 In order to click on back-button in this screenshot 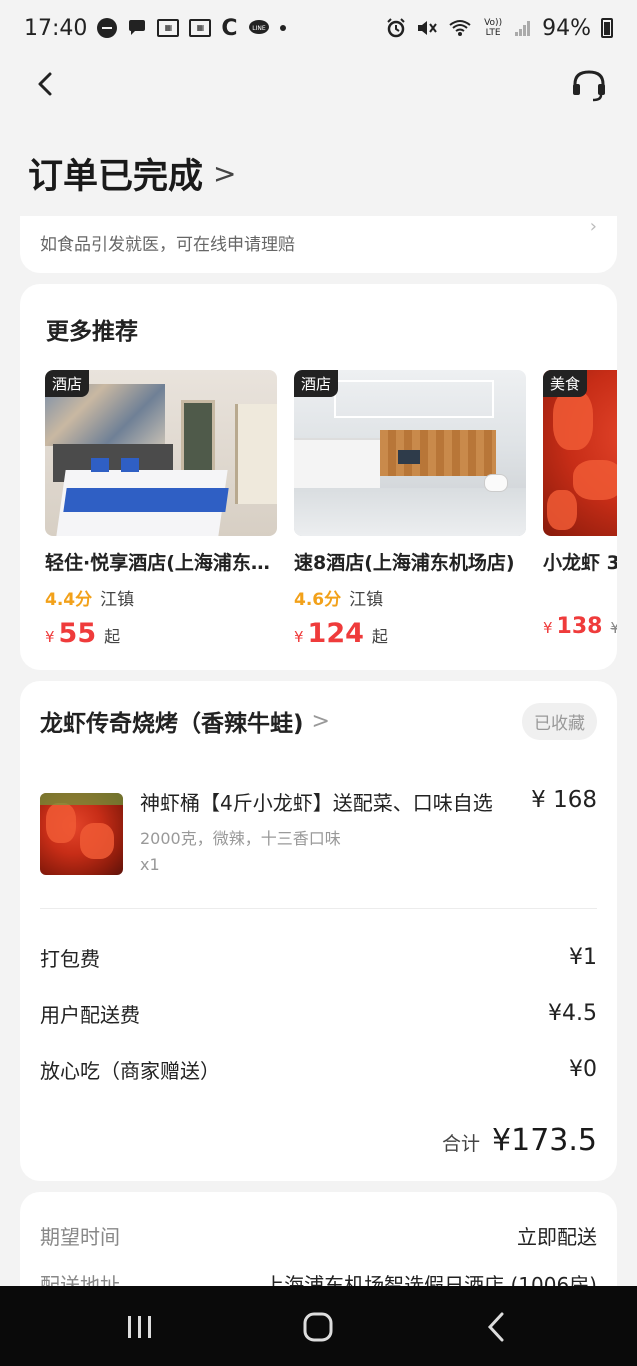, I will do `click(48, 86)`.